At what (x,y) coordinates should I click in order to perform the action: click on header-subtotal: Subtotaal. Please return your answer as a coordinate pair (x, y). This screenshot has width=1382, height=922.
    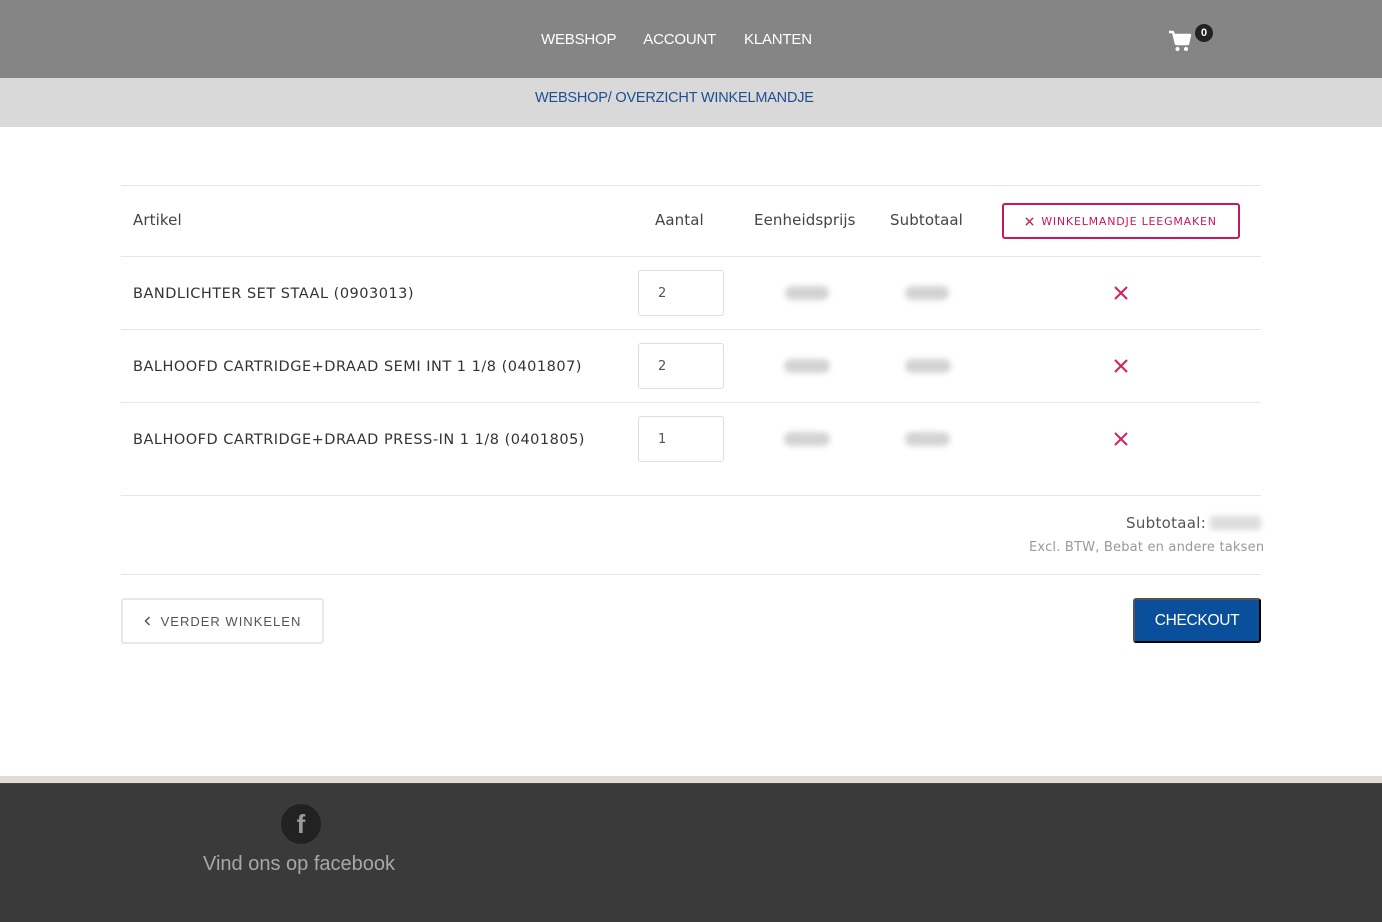
    Looking at the image, I should click on (926, 220).